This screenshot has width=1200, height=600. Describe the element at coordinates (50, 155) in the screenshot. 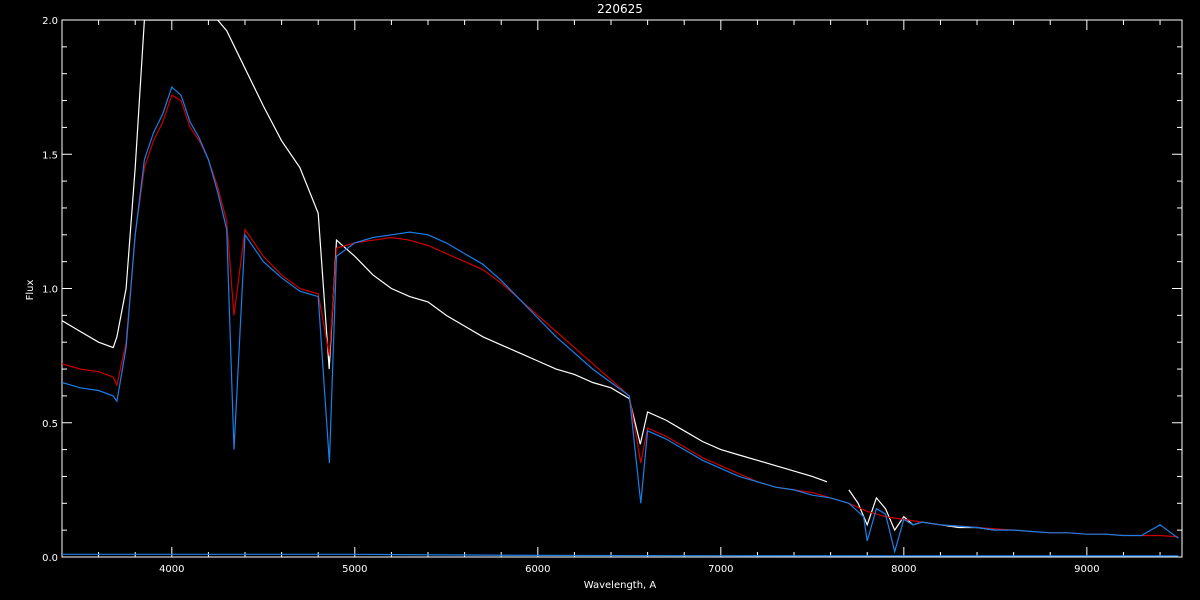

I see `y-tick-label: 1.5` at that location.